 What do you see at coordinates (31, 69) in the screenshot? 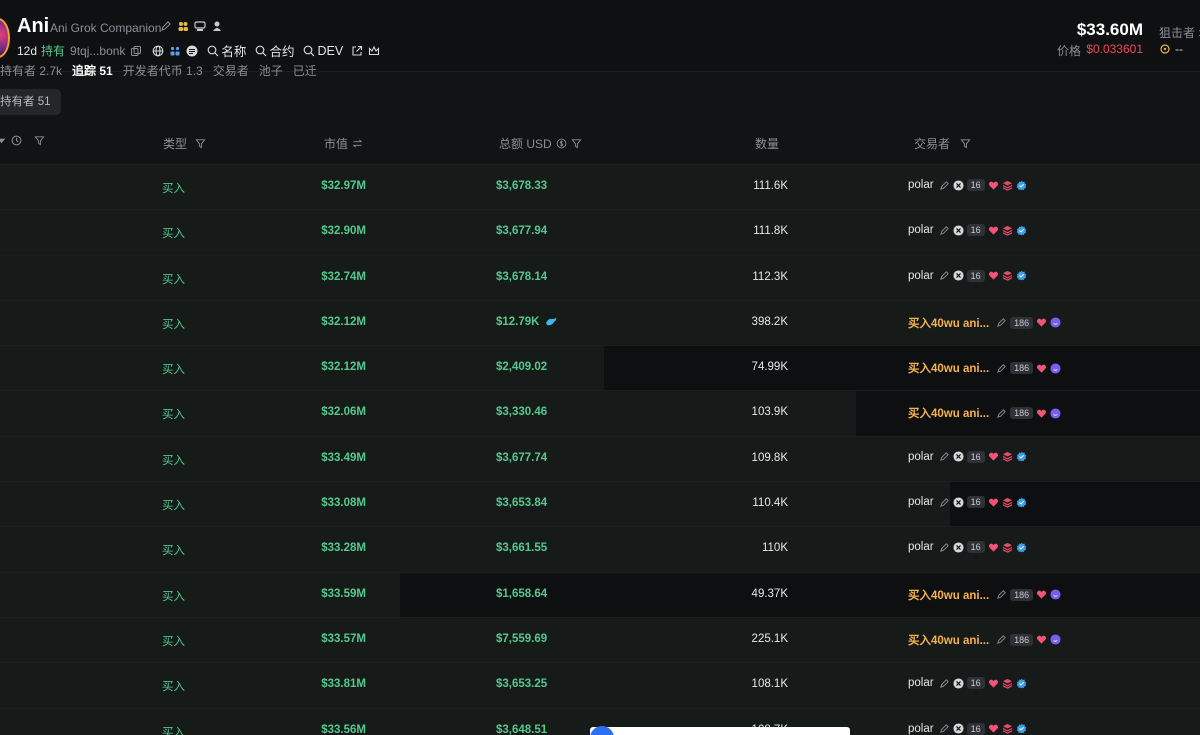
I see `tab-holders: 持有者 2.7k` at bounding box center [31, 69].